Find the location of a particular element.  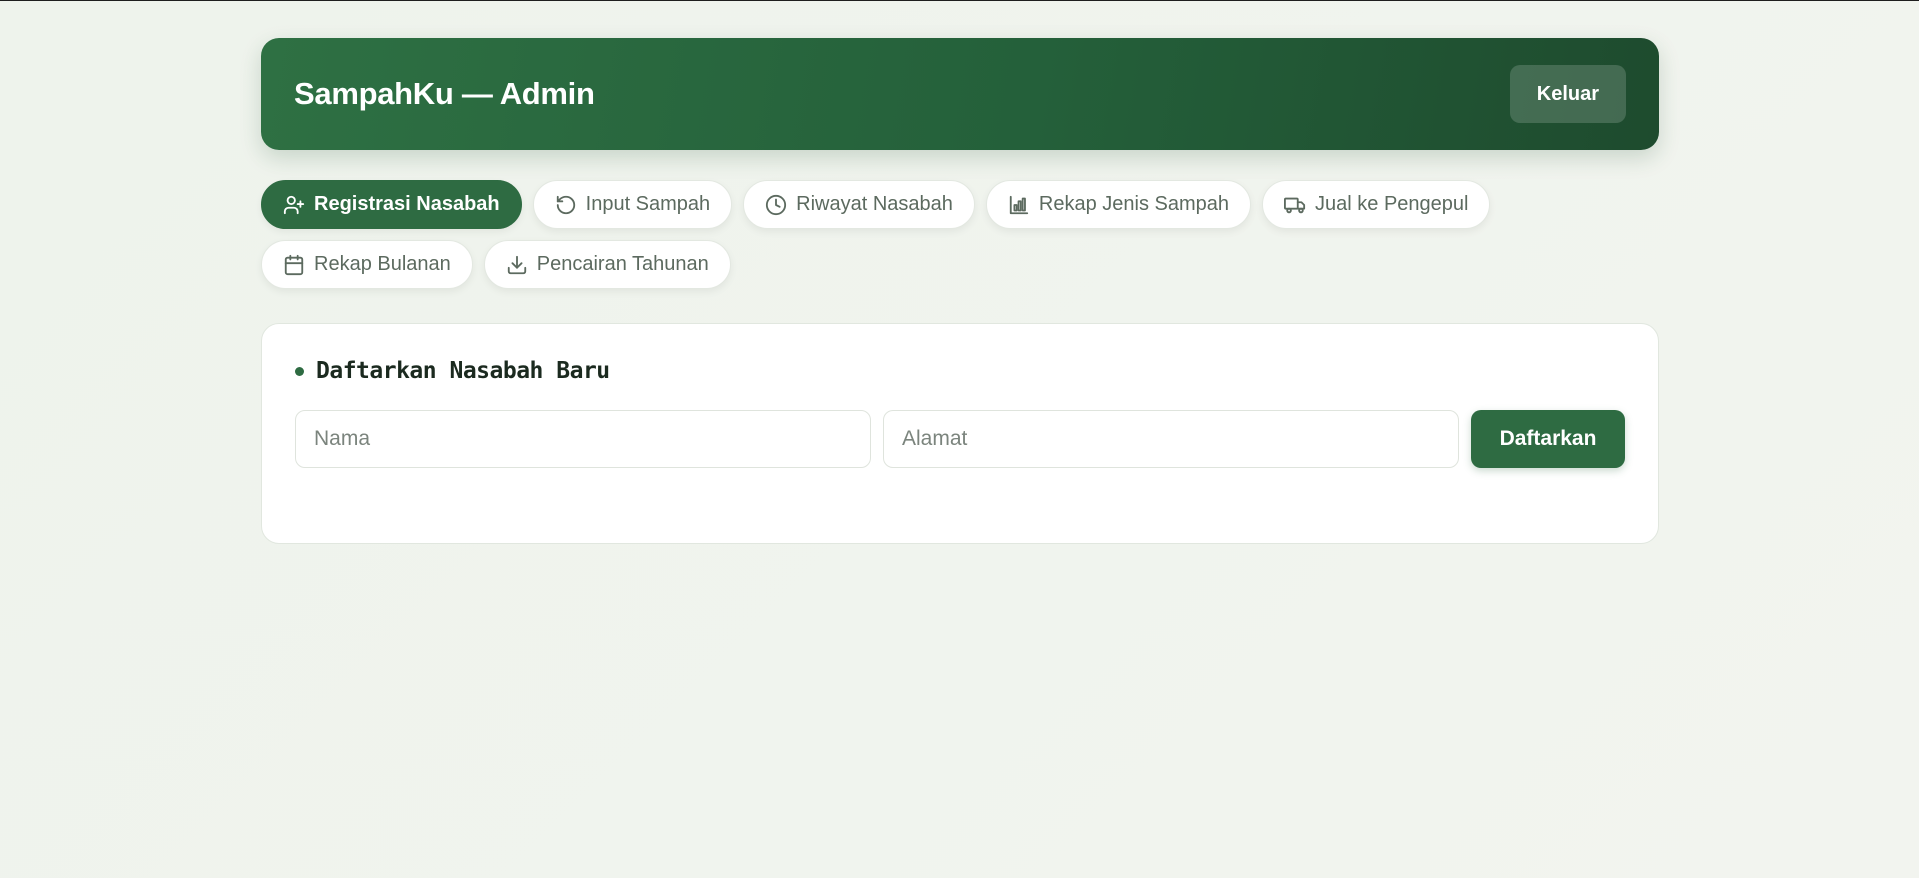

calendar-icon is located at coordinates (294, 265).